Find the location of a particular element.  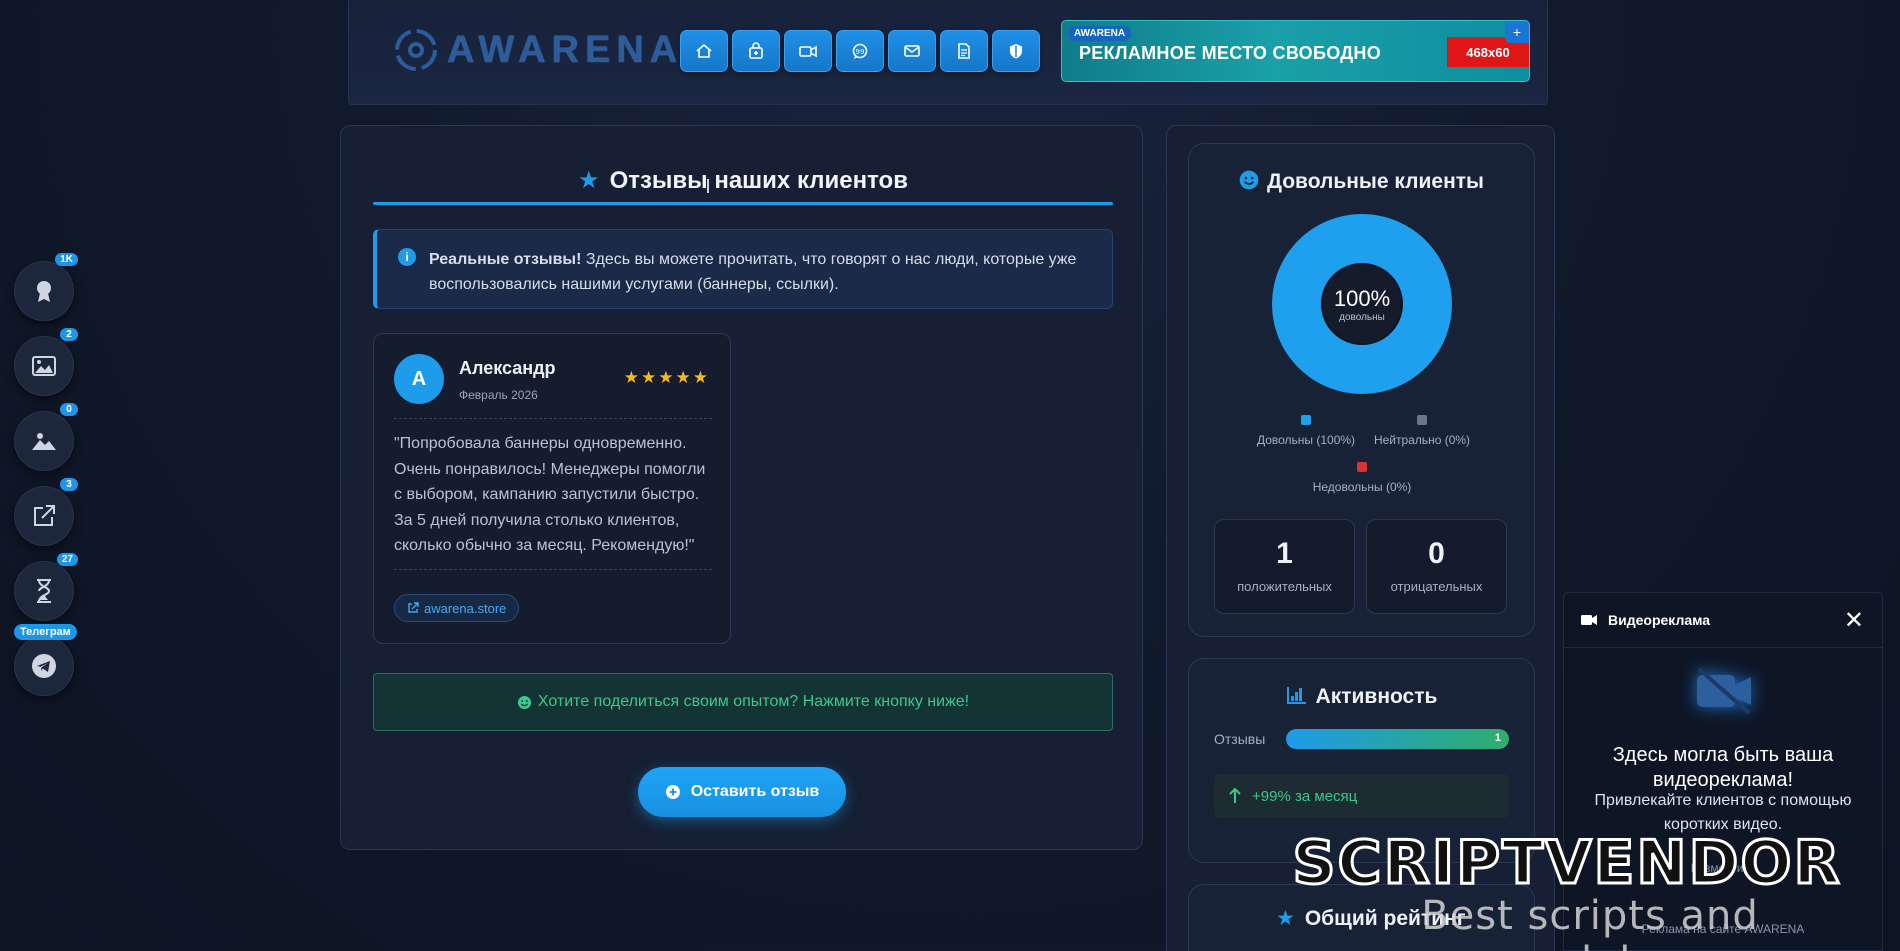

nav-home-button is located at coordinates (704, 51).